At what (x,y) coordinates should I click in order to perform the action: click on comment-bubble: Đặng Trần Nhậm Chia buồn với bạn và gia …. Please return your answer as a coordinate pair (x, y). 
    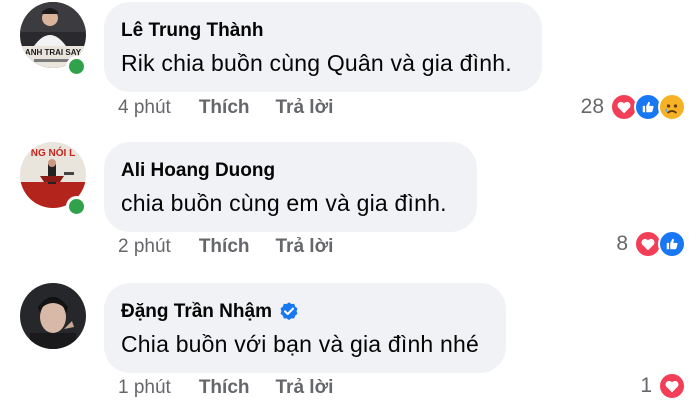
    Looking at the image, I should click on (305, 328).